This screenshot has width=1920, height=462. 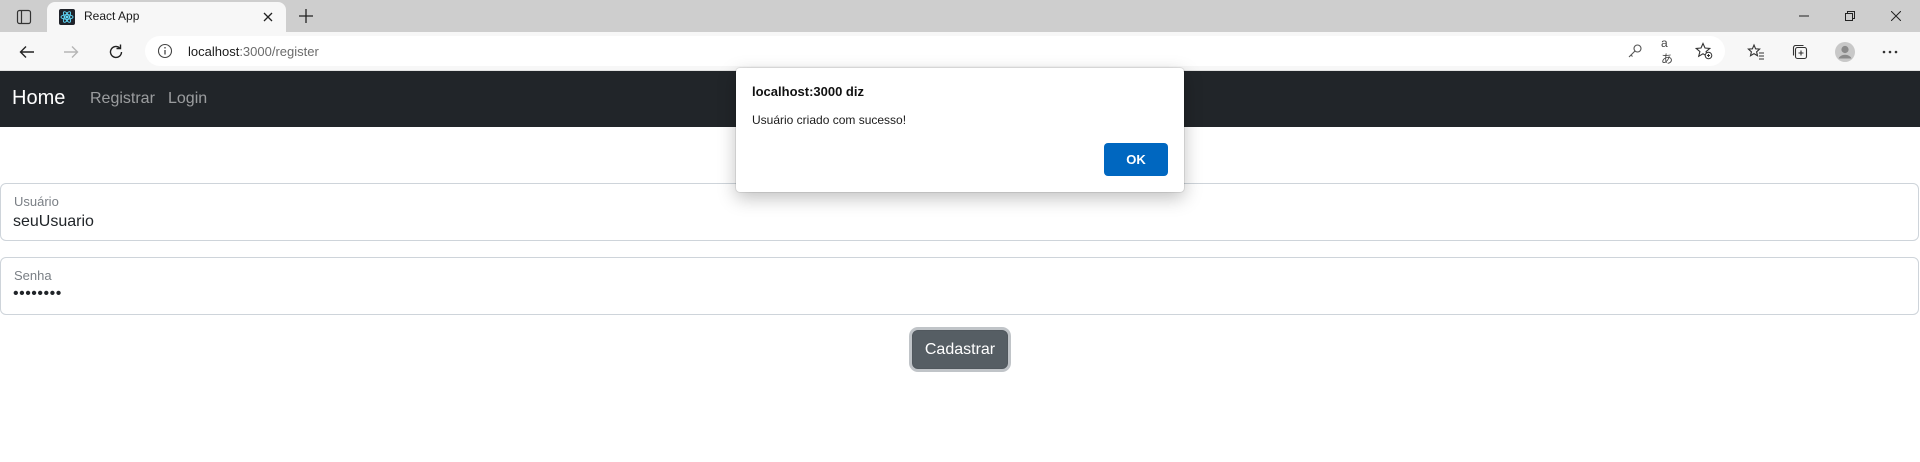 What do you see at coordinates (33, 275) in the screenshot?
I see `password-label: Senha` at bounding box center [33, 275].